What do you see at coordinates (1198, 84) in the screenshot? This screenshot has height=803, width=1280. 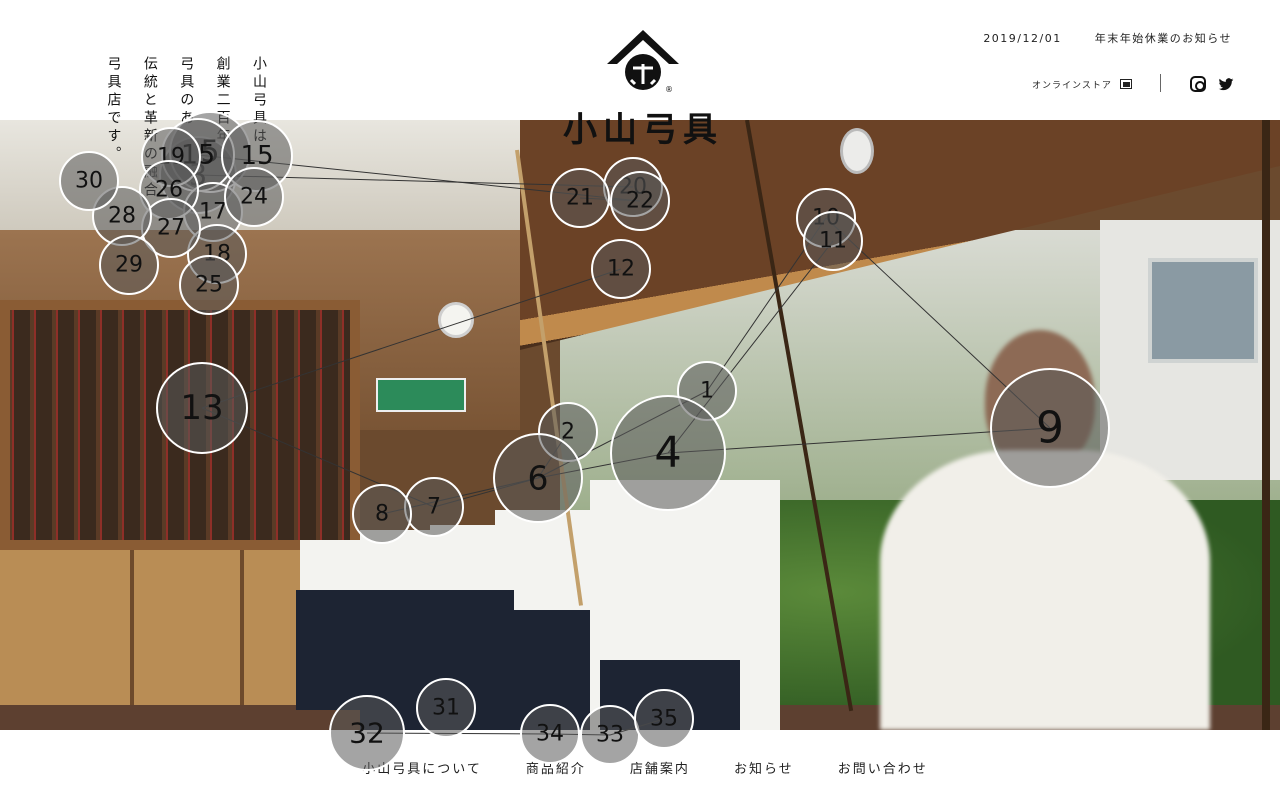 I see `instagram-icon` at bounding box center [1198, 84].